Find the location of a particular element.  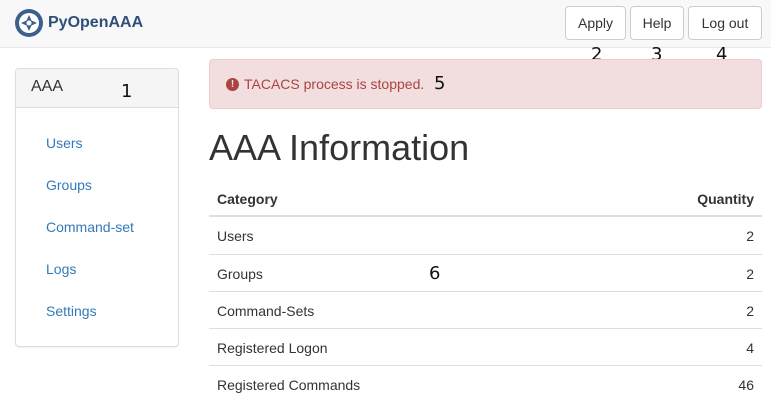

exclamation-circle-icon: ! is located at coordinates (232, 84).